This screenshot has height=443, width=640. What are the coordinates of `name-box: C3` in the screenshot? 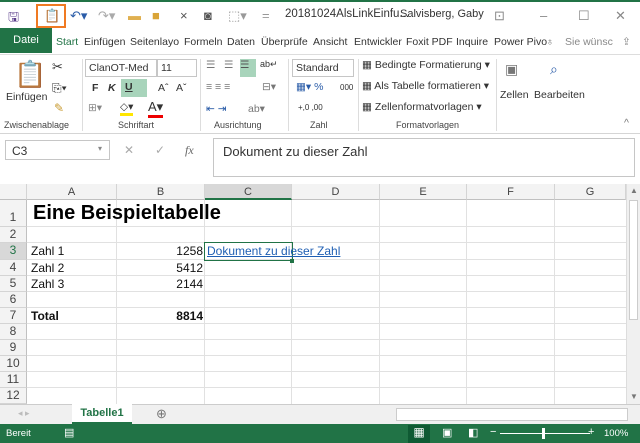 It's located at (57, 150).